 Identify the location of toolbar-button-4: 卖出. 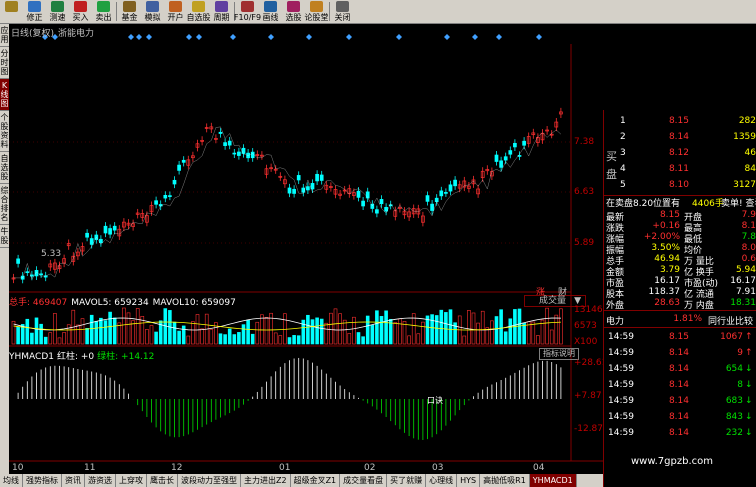
(103, 11).